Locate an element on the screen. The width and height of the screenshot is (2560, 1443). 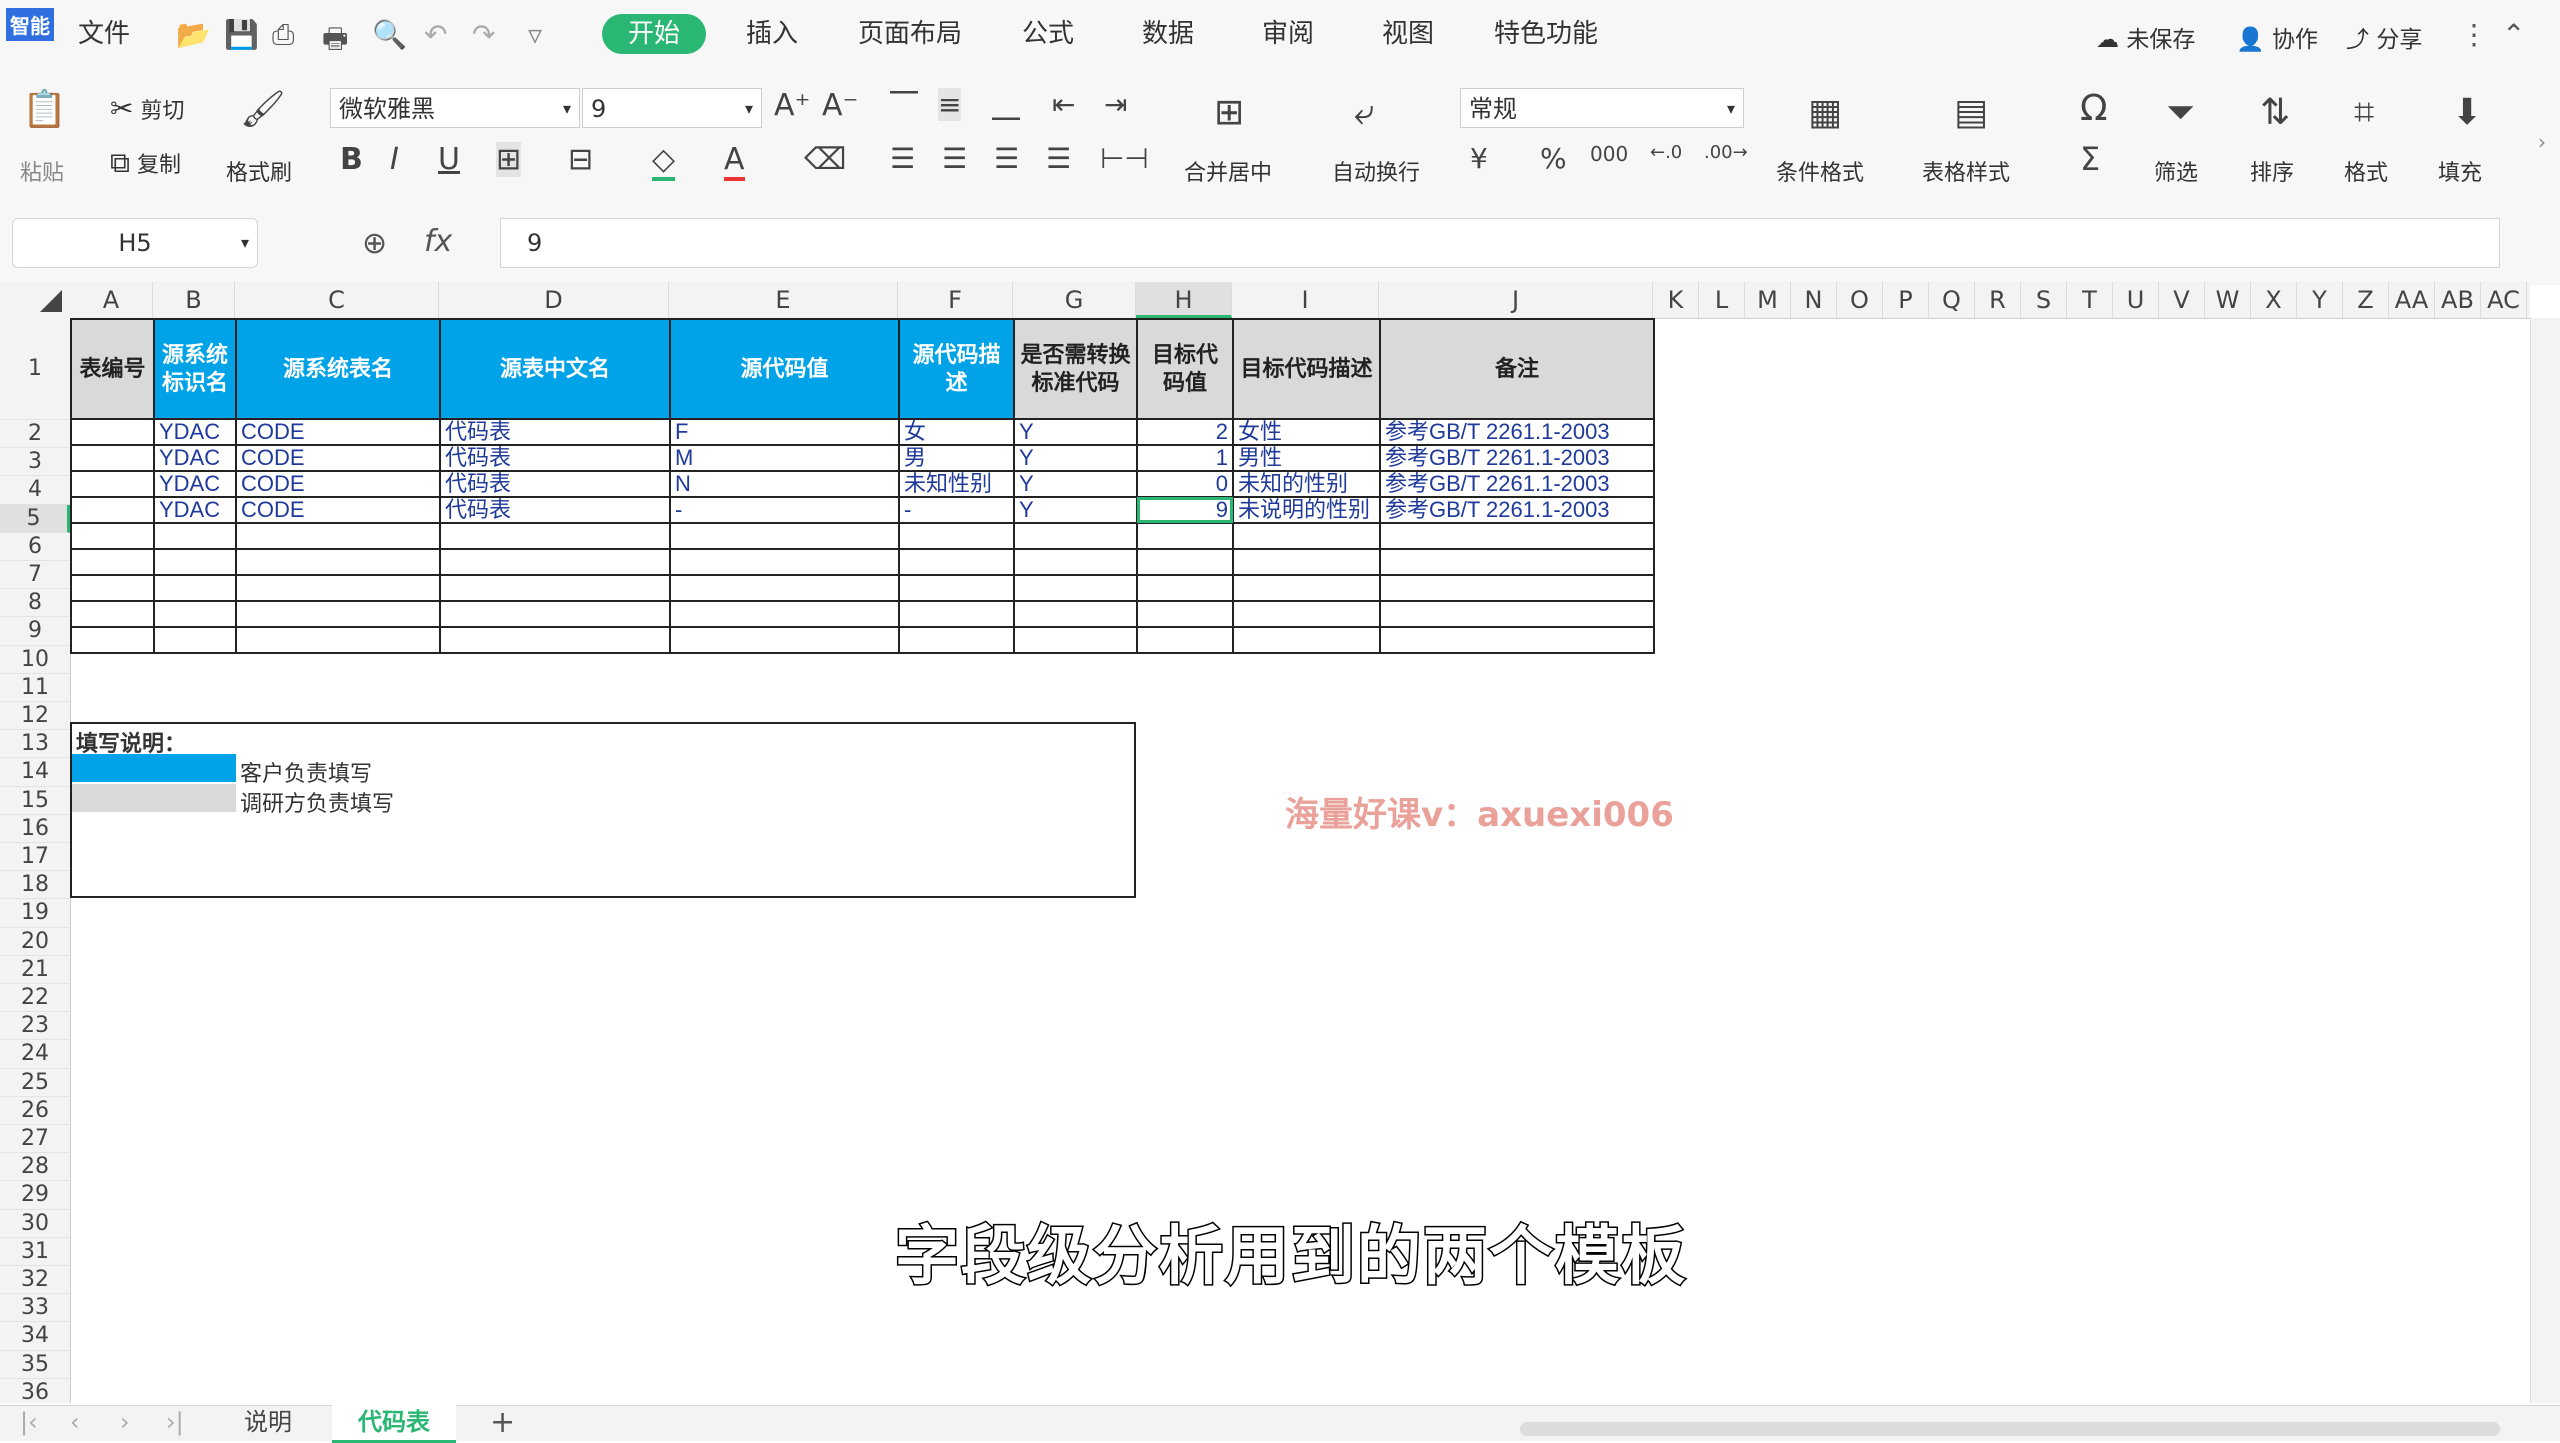
header-cell: 表编号 is located at coordinates (112, 369).